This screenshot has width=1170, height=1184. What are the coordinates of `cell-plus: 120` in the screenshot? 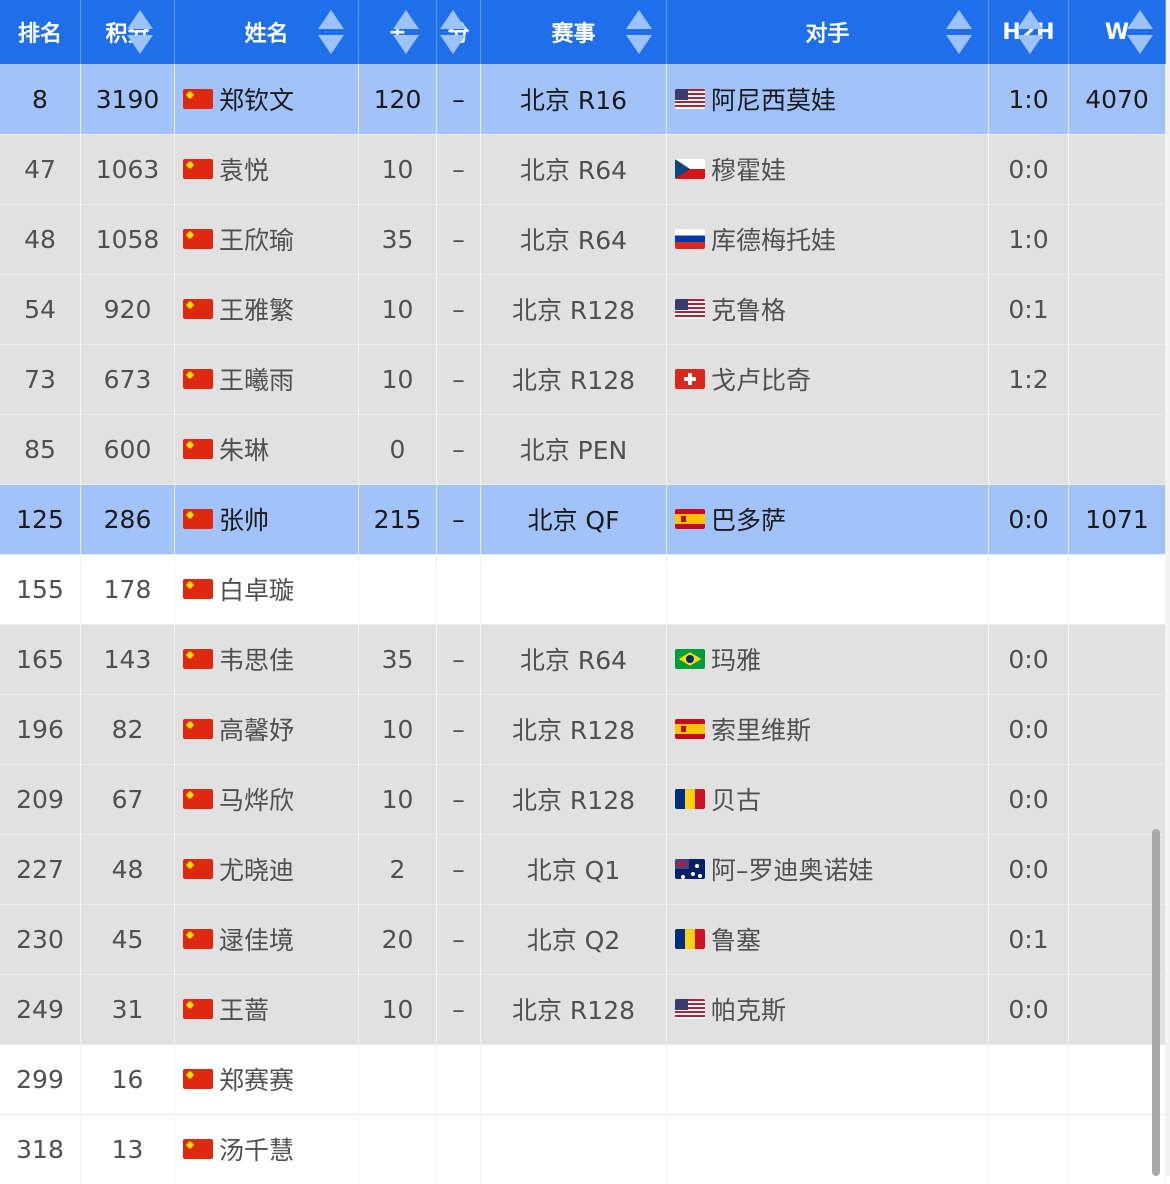 It's located at (398, 99).